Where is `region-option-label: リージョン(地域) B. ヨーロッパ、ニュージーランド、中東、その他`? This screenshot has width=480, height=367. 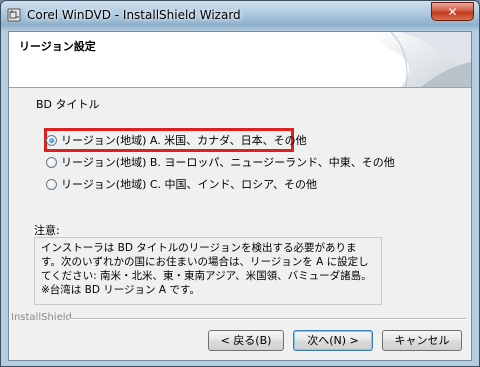
region-option-label: リージョン(地域) B. ヨーロッパ、ニュージーランド、中東、その他 is located at coordinates (228, 162).